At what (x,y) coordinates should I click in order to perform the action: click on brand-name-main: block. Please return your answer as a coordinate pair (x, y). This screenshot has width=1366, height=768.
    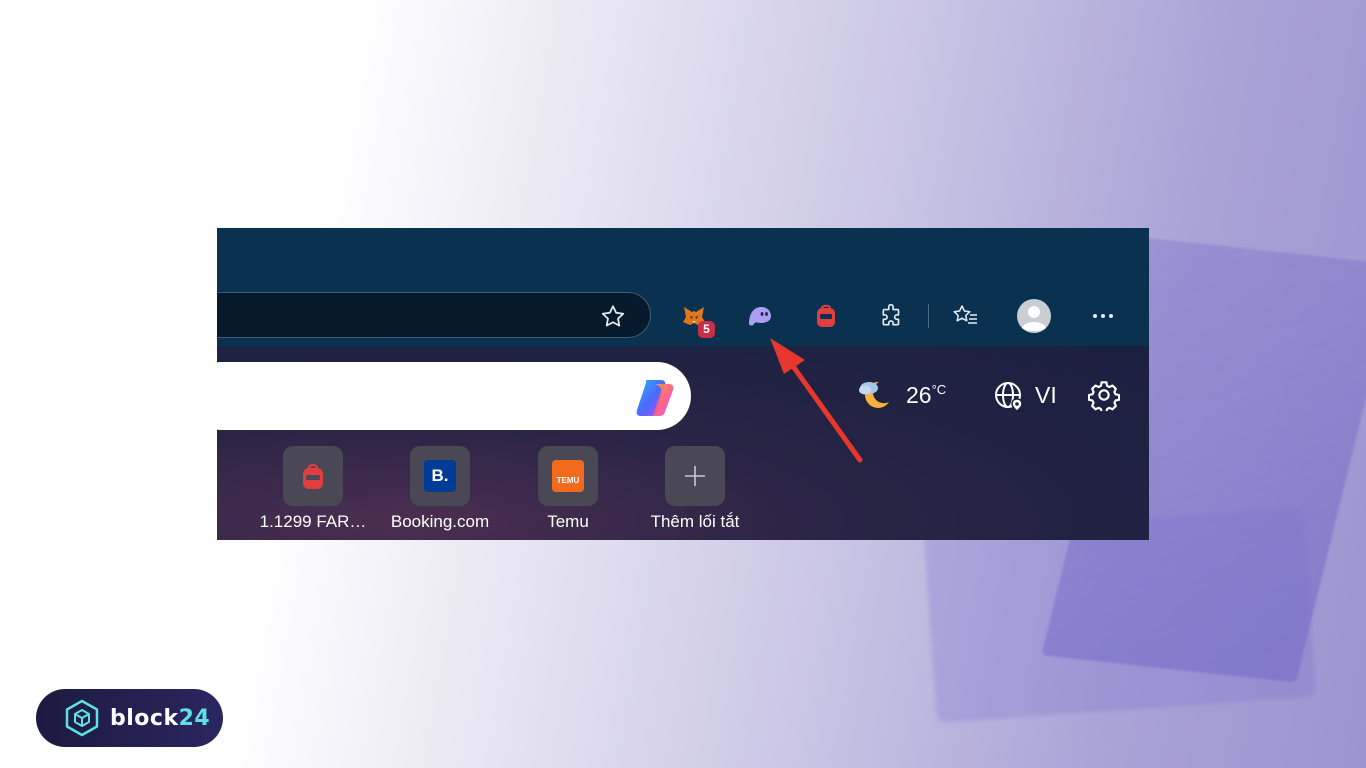
    Looking at the image, I should click on (144, 718).